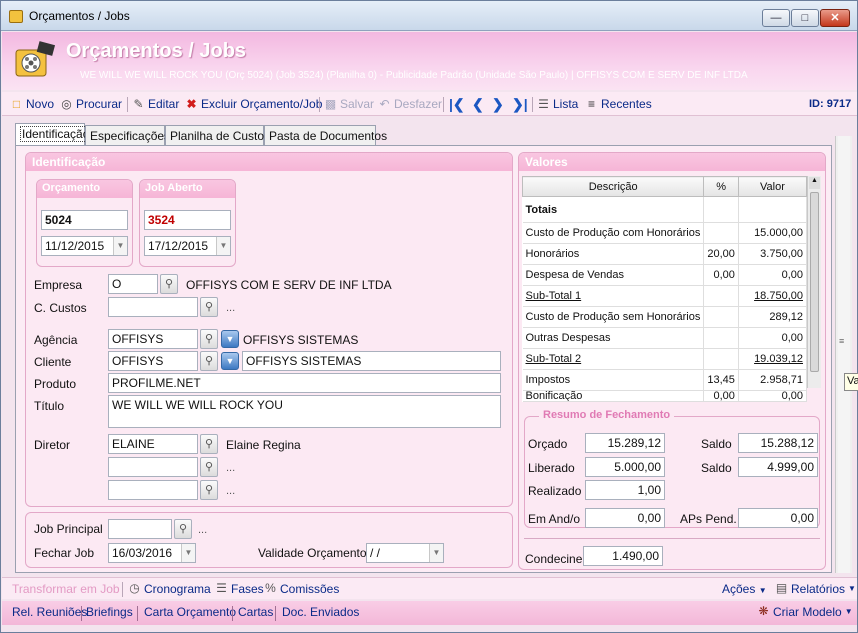  I want to click on last-record-icon: ❯|, so click(520, 104).